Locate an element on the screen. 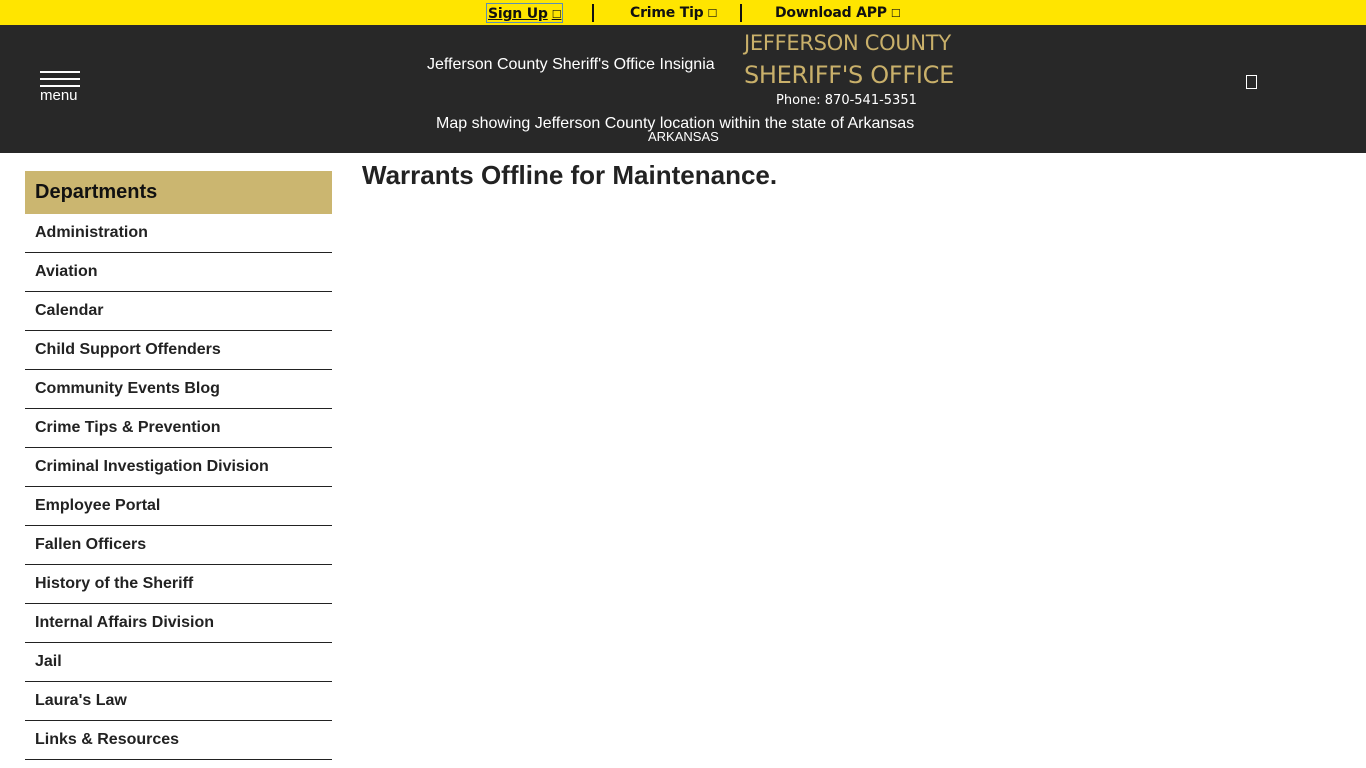 The image size is (1366, 768). sidebar-item-crime-tips-prevention: Crime Tips & Prevention is located at coordinates (178, 428).